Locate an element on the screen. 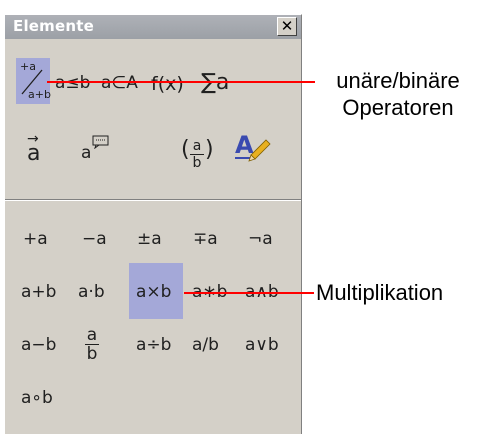  panel-titlebar: Elemente ✕ is located at coordinates (153, 27).